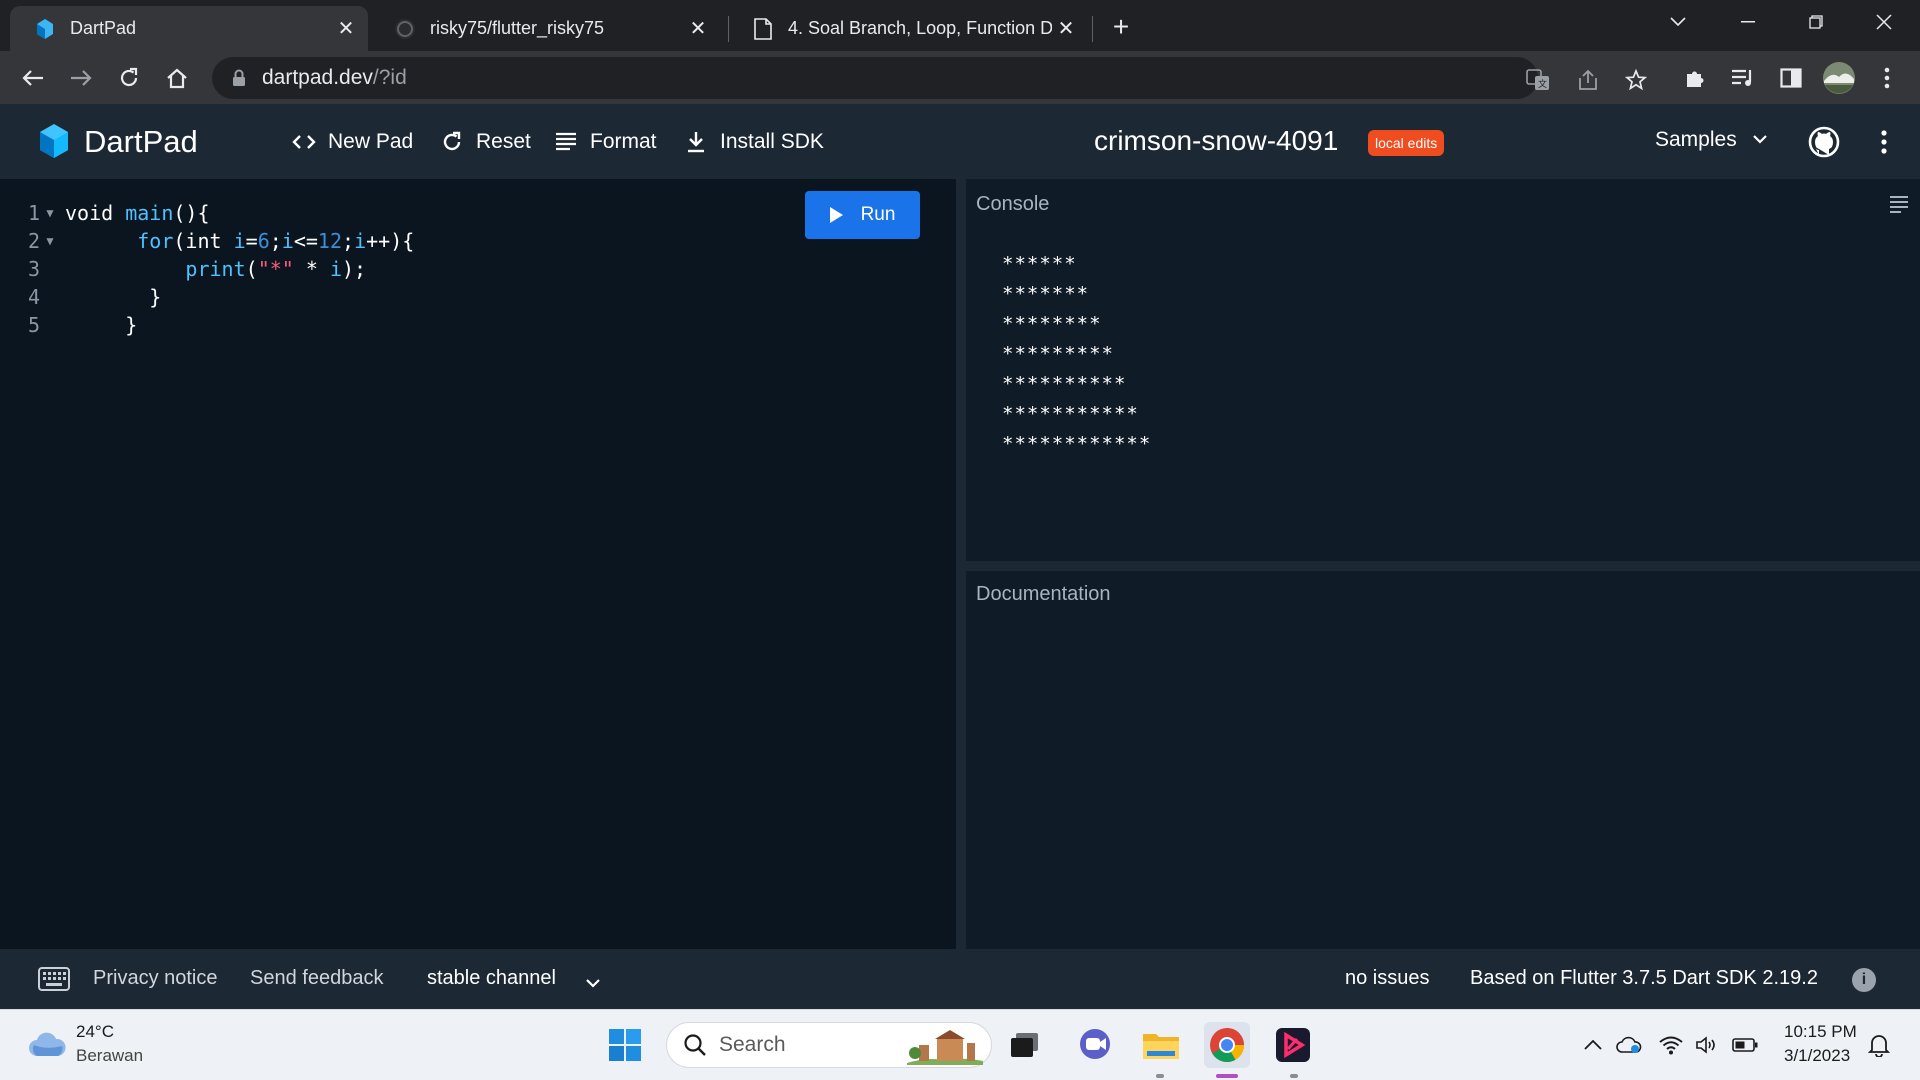 The image size is (1920, 1080). Describe the element at coordinates (189, 28) in the screenshot. I see `tab-dartpad: DartPad ✕` at that location.